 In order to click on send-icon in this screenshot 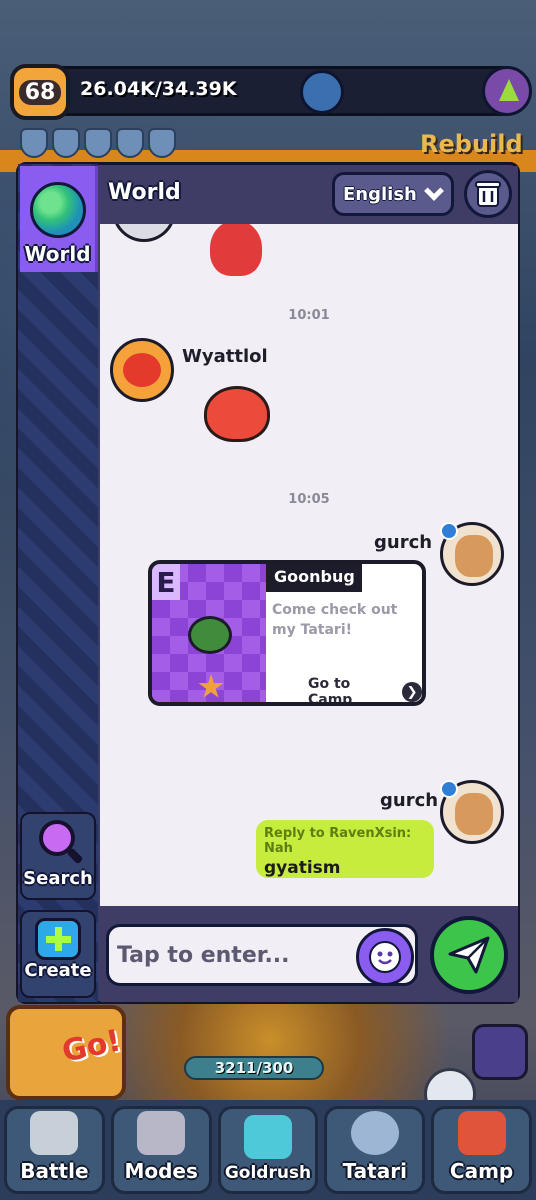, I will do `click(469, 955)`.